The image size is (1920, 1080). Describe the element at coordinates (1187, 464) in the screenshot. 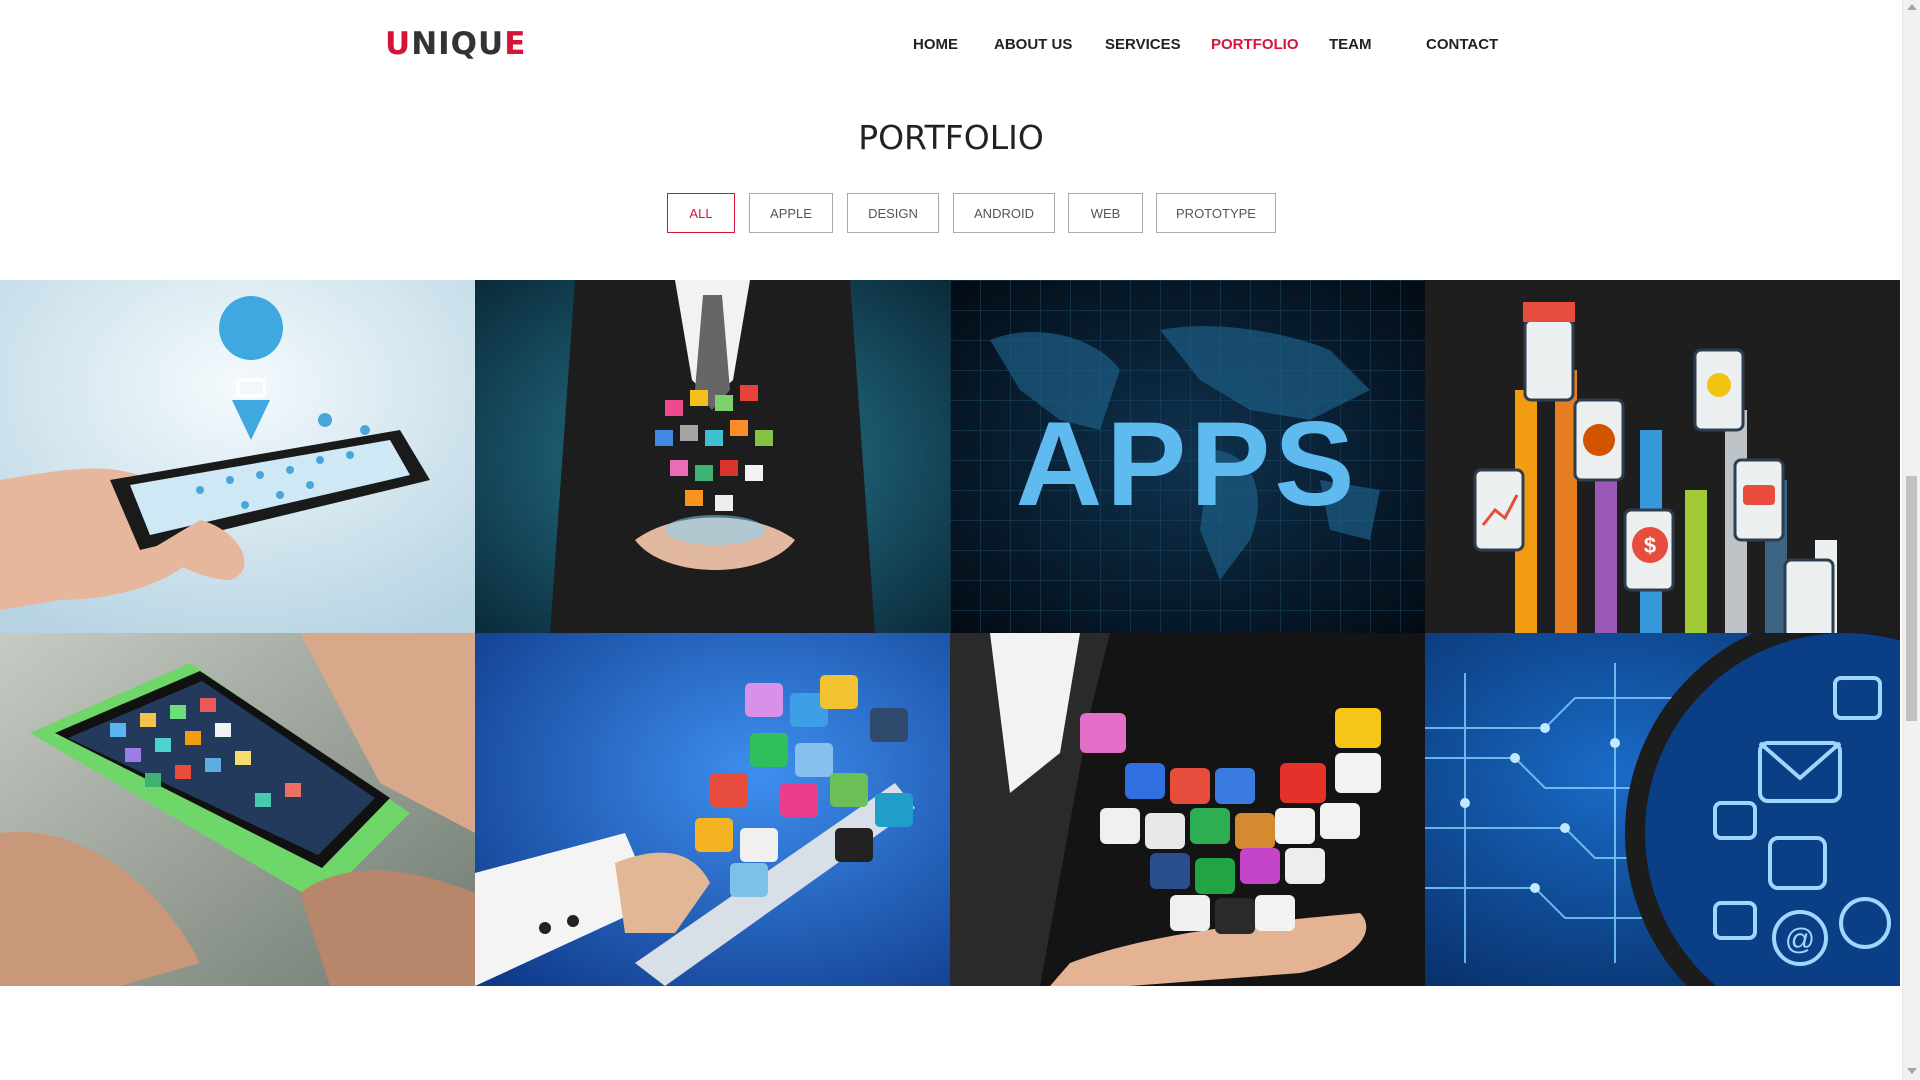

I see `apps-text: APPS` at that location.